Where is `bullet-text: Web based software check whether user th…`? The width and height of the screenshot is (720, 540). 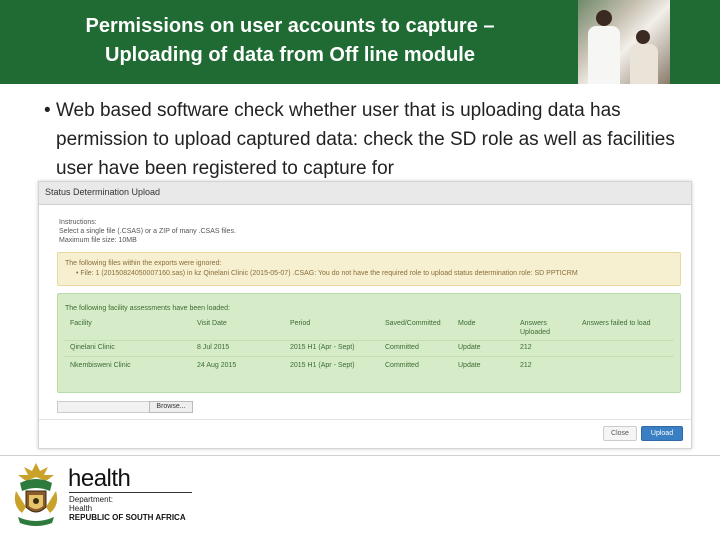 bullet-text: Web based software check whether user th… is located at coordinates (365, 139).